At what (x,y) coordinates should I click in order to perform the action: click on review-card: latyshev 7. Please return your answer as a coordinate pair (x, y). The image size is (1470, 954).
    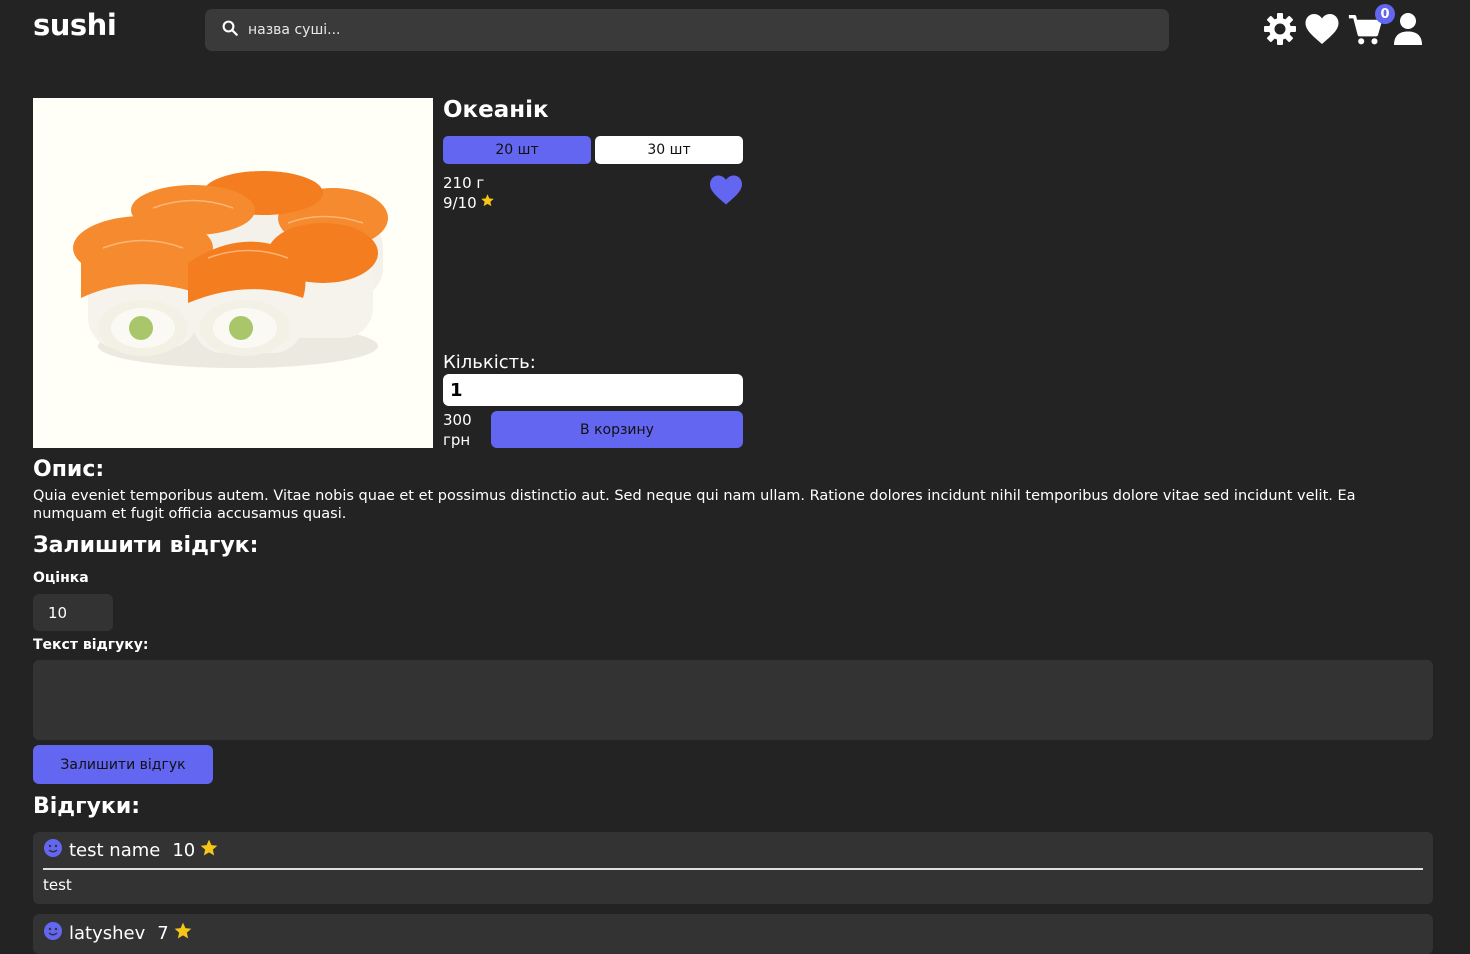
    Looking at the image, I should click on (733, 934).